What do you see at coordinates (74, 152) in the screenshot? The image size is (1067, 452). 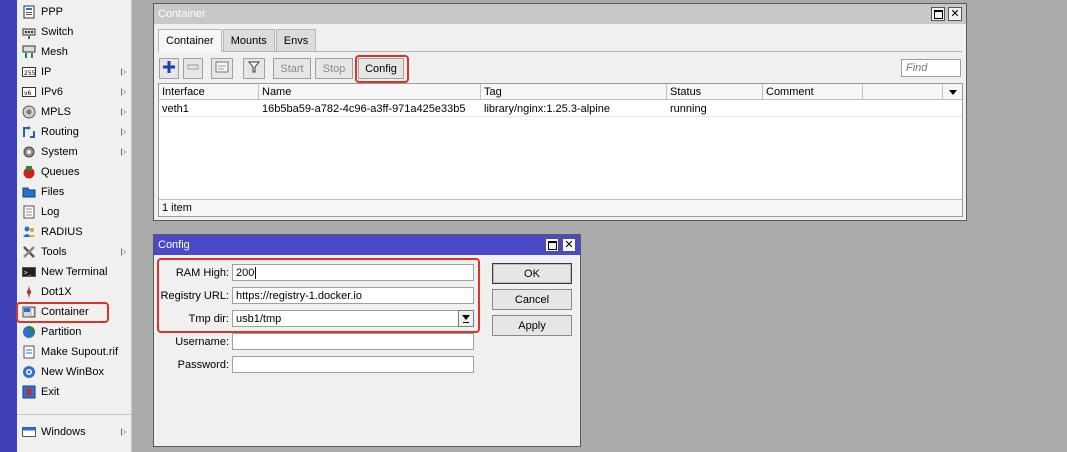 I see `sidebar-item-system: System` at bounding box center [74, 152].